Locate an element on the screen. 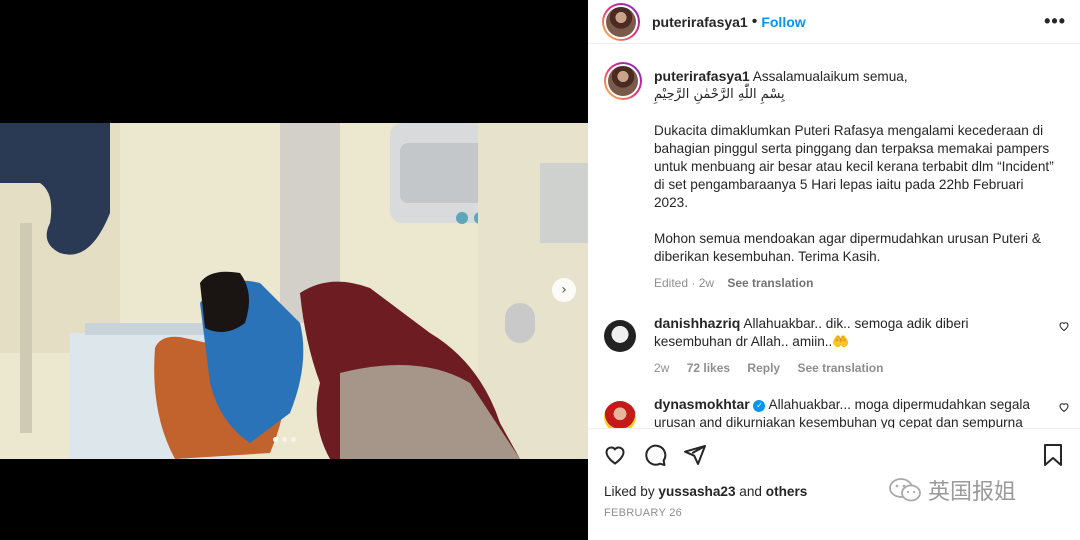 The height and width of the screenshot is (540, 1080). post-actions is located at coordinates (834, 454).